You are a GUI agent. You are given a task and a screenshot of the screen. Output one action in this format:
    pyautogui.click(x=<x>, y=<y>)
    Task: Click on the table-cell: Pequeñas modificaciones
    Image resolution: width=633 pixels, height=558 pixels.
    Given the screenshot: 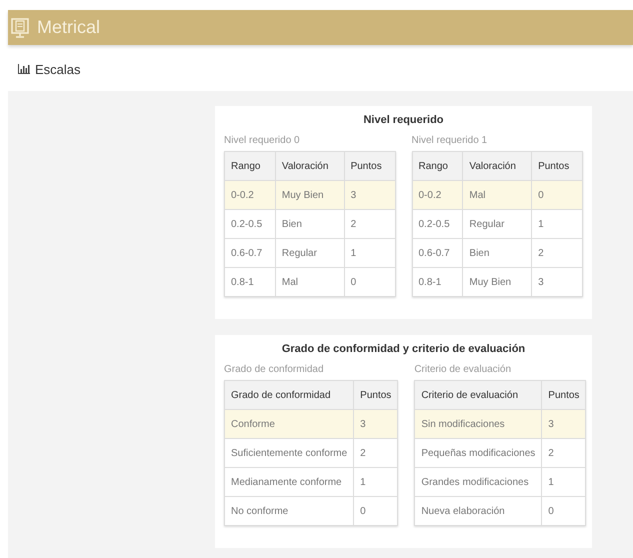 What is the action you would take?
    pyautogui.click(x=478, y=453)
    